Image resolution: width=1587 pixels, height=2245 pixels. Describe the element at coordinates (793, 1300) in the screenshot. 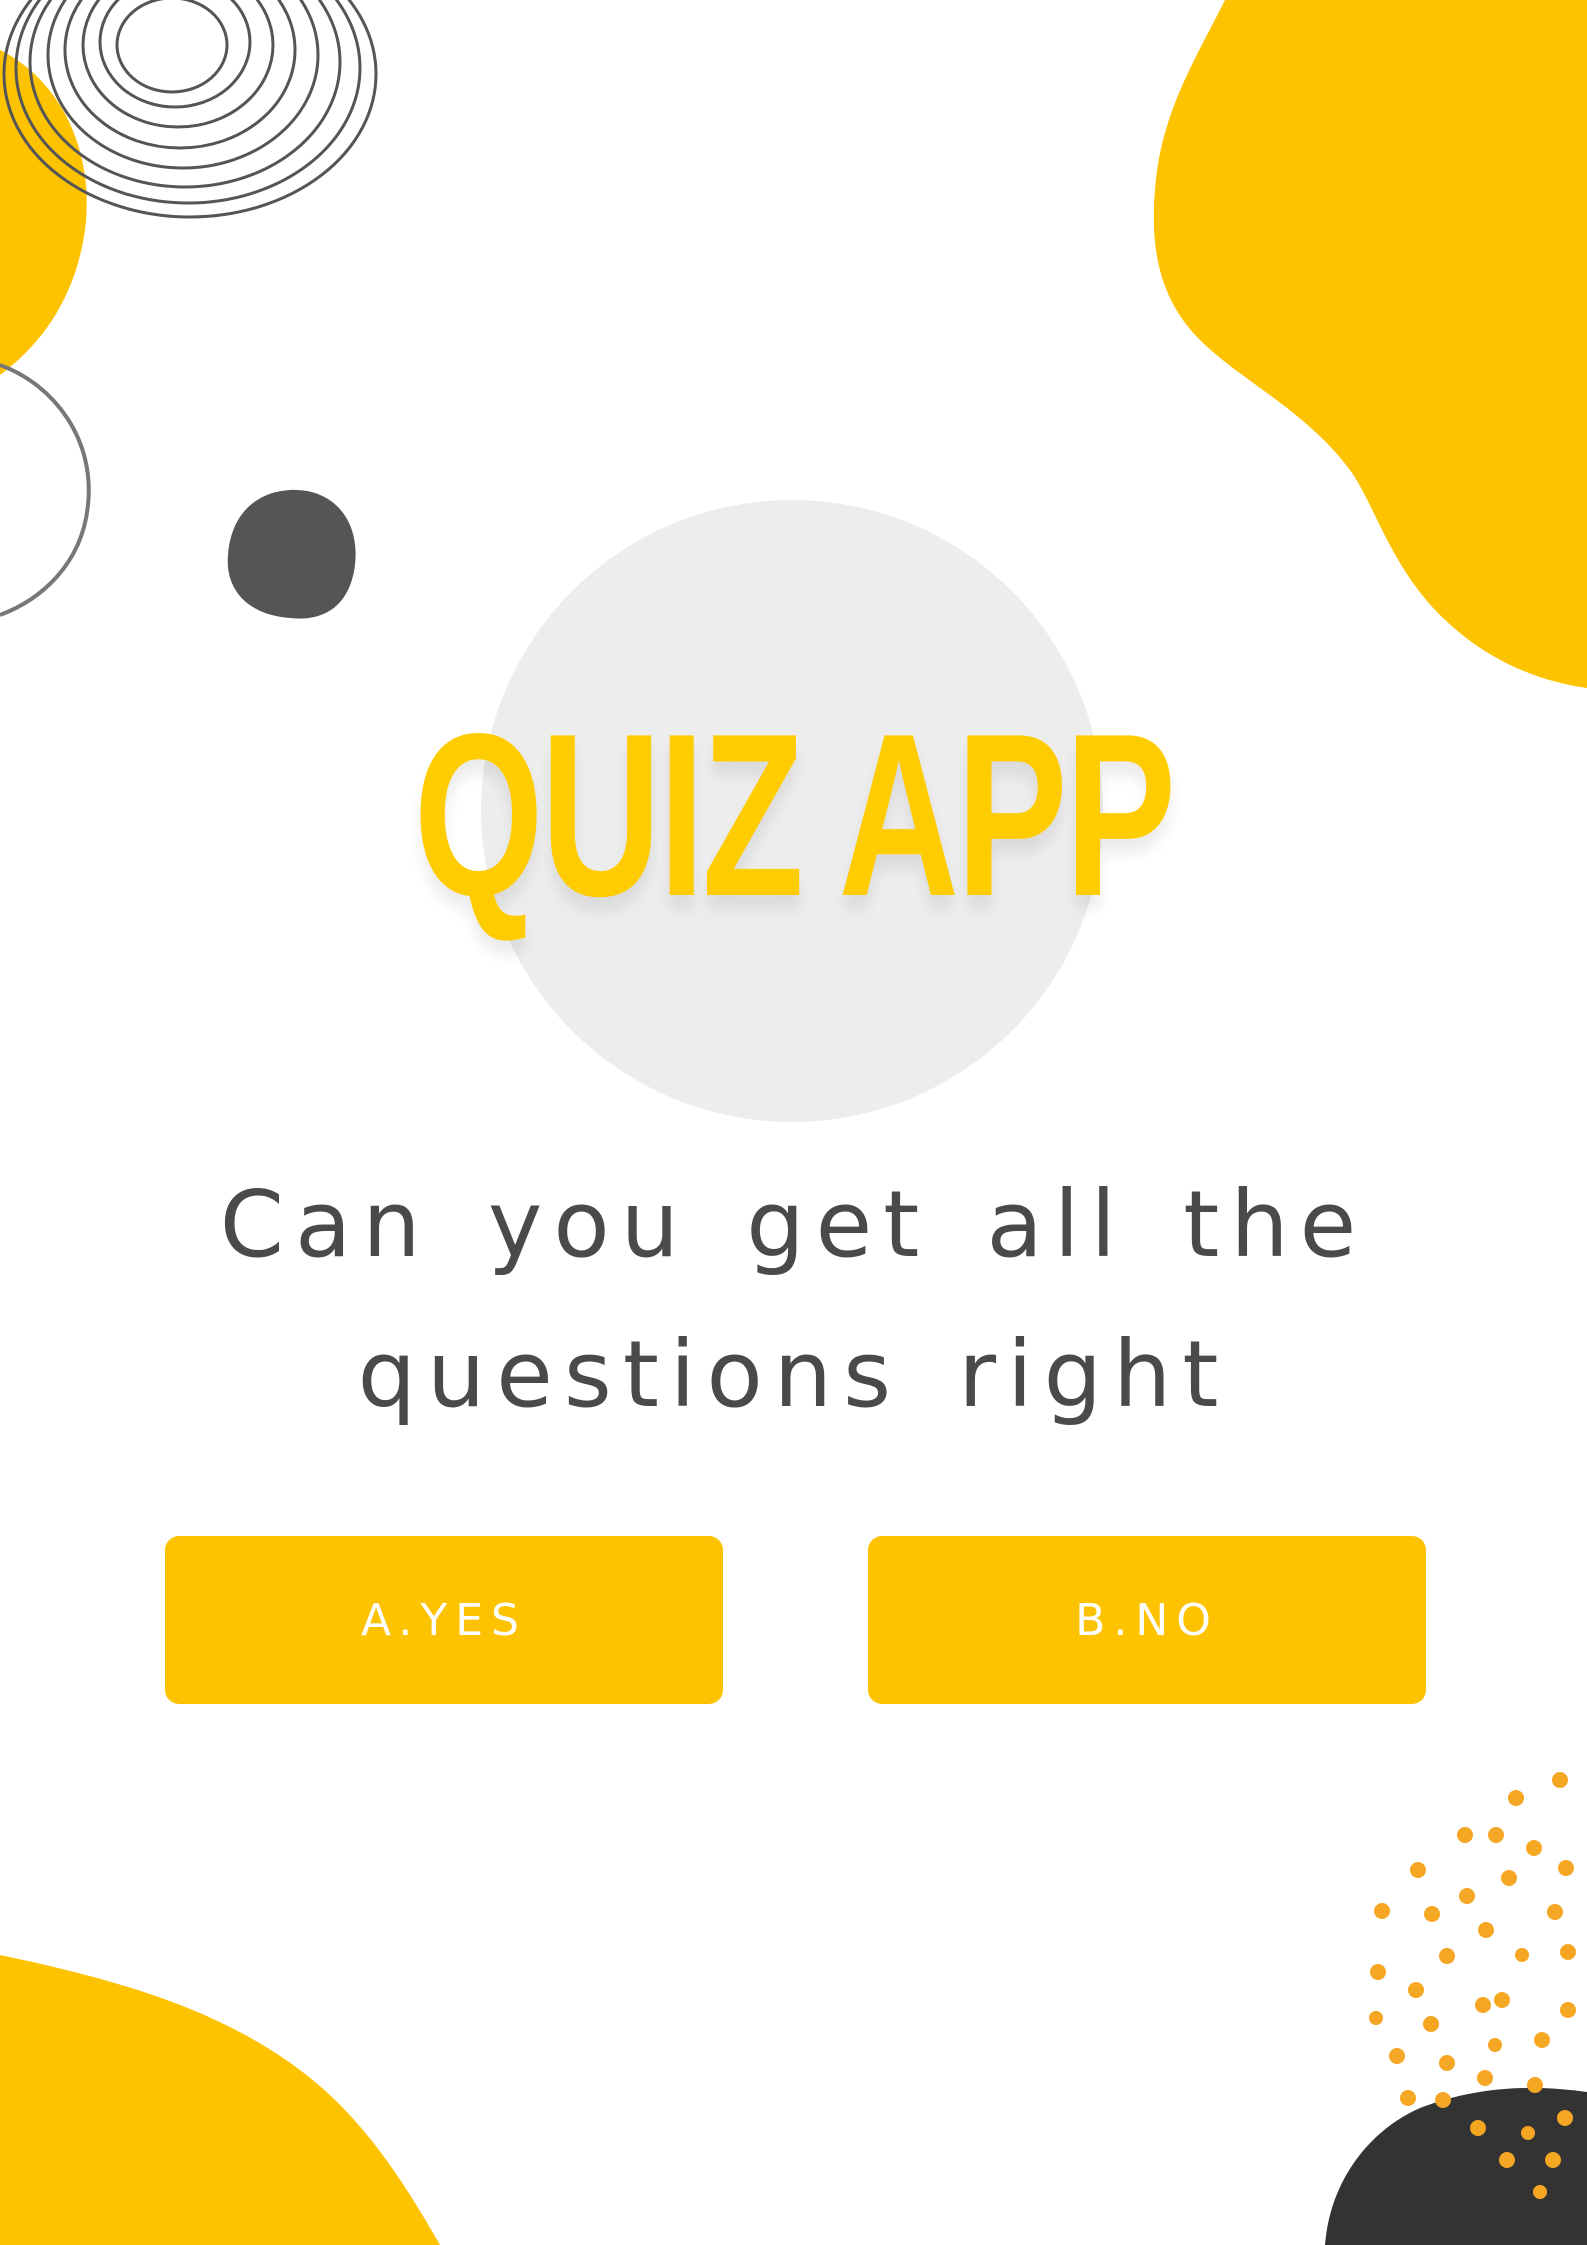

I see `question-text: Can you get all the questions right` at that location.